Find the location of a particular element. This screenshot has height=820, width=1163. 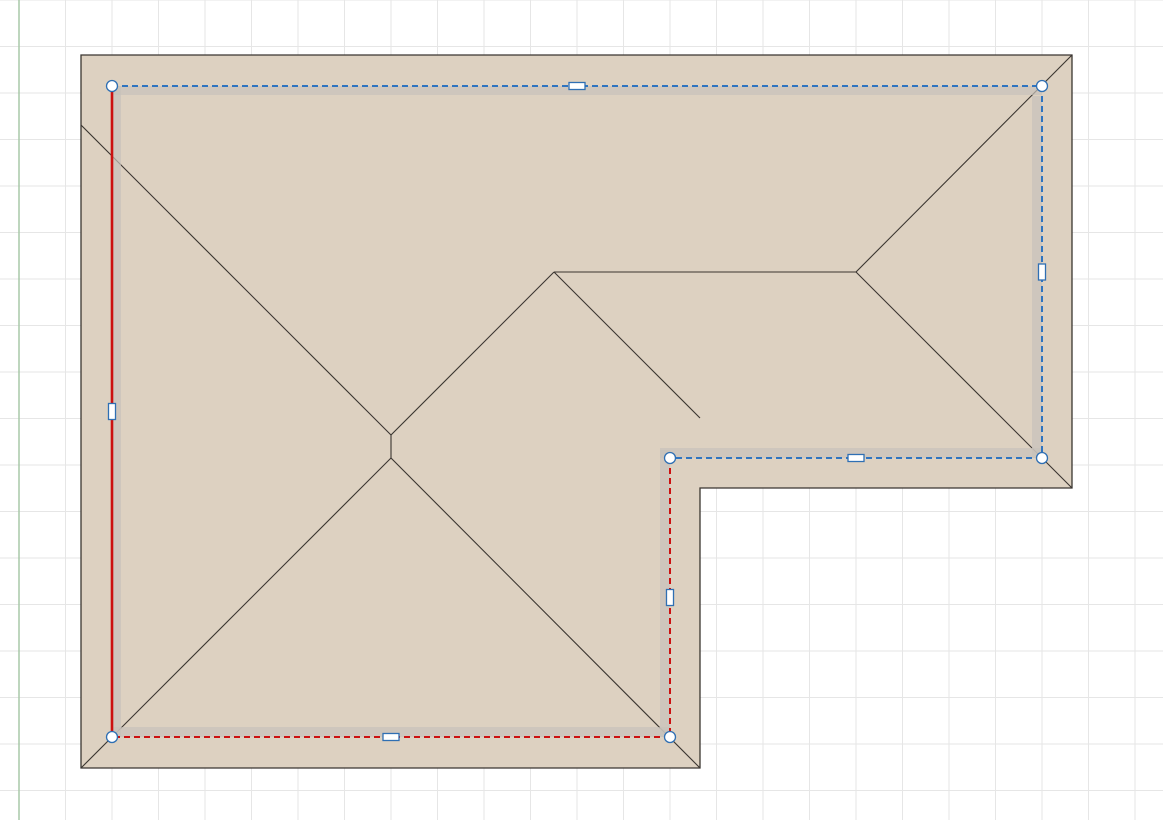

edge-inner-left-midpoint-handle is located at coordinates (670, 597).